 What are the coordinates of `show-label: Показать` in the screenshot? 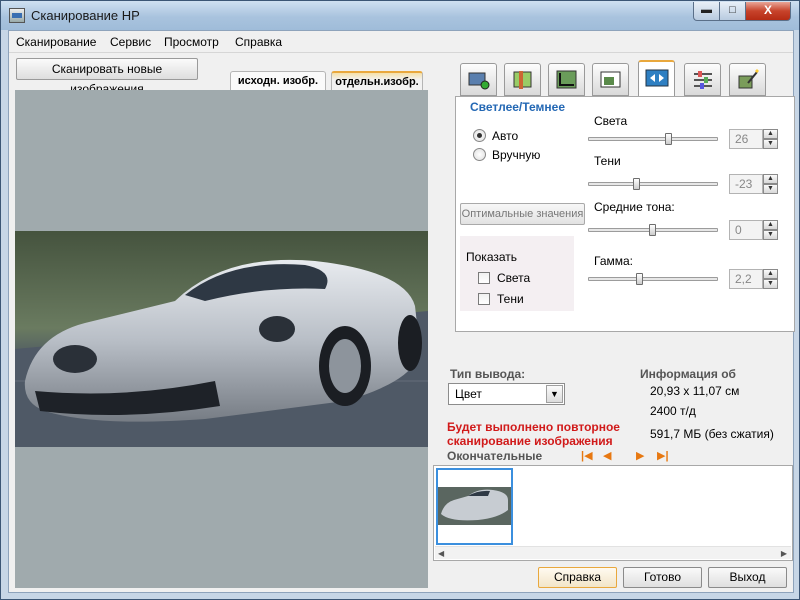 It's located at (492, 257).